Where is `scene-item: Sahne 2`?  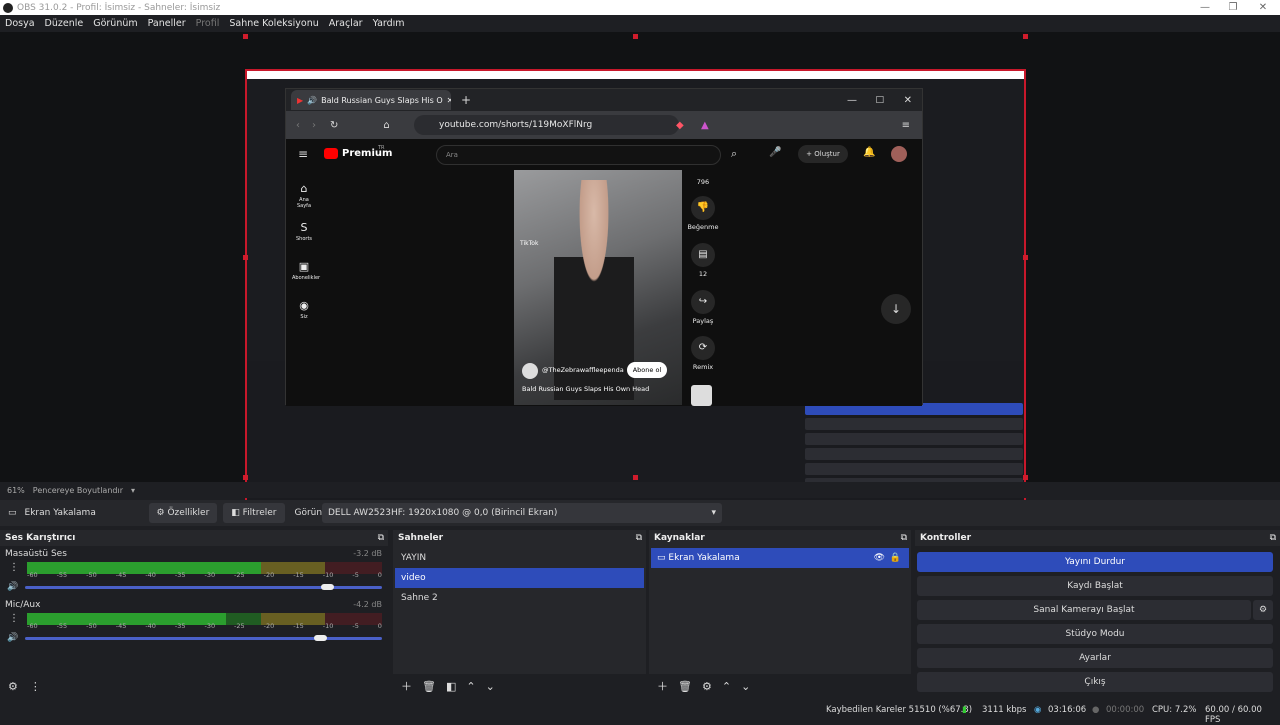
scene-item: Sahne 2 is located at coordinates (519, 598).